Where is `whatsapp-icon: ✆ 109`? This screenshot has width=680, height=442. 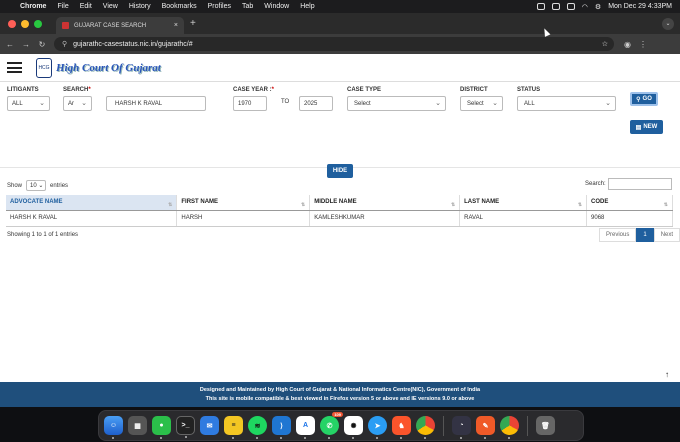
whatsapp-icon: ✆ 109 is located at coordinates (331, 425).